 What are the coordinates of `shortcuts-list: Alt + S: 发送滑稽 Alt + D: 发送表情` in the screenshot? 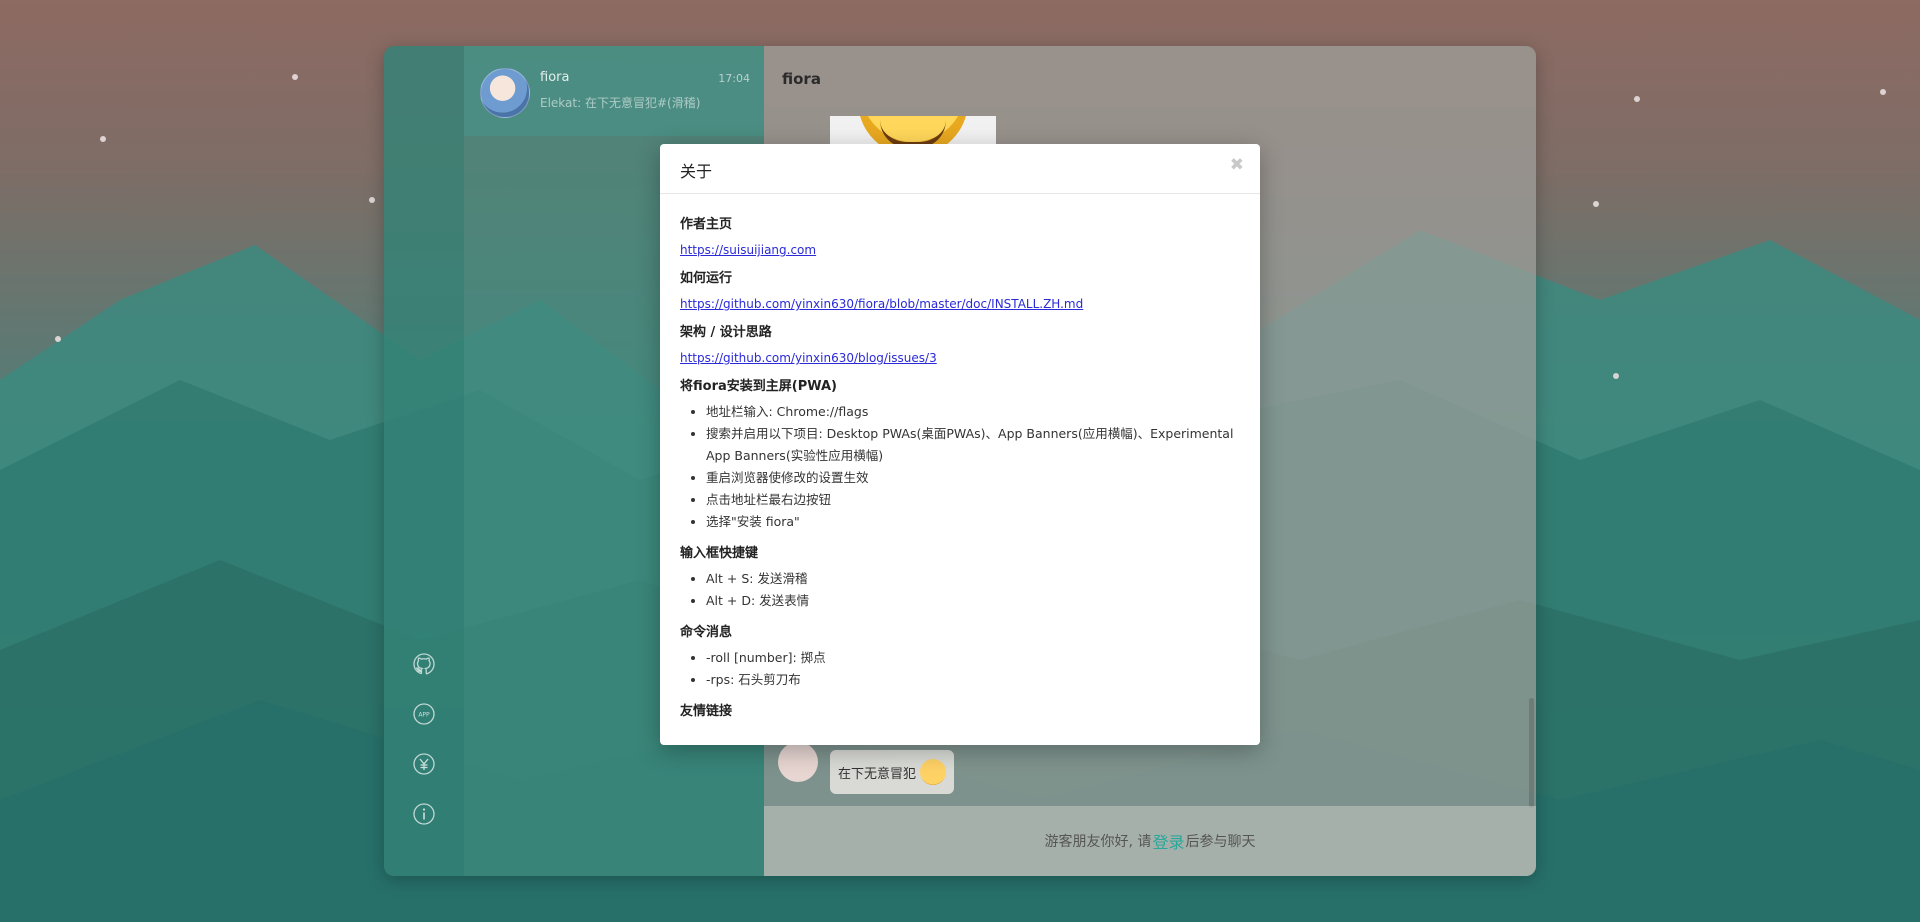 It's located at (960, 590).